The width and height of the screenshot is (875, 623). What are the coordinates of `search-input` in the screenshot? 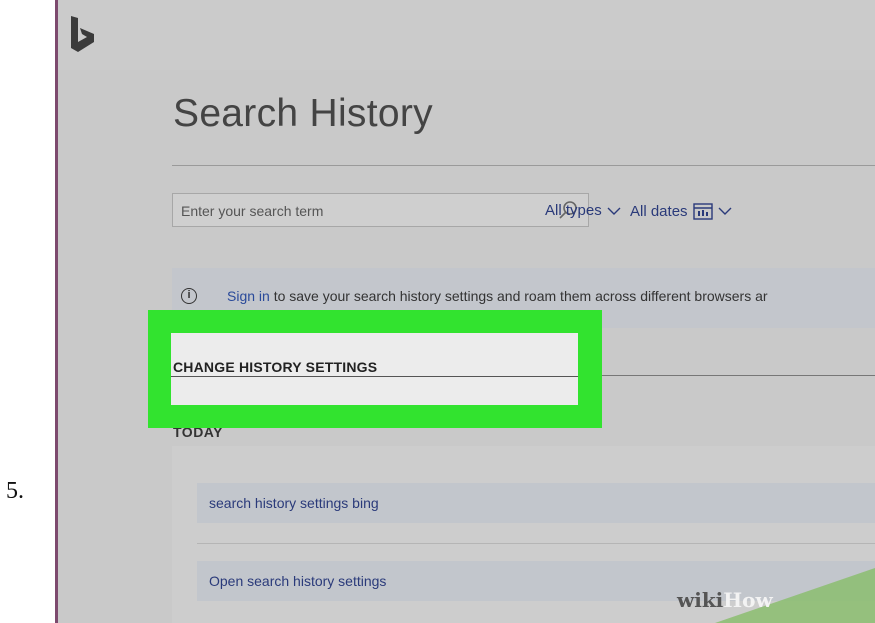 It's located at (341, 211).